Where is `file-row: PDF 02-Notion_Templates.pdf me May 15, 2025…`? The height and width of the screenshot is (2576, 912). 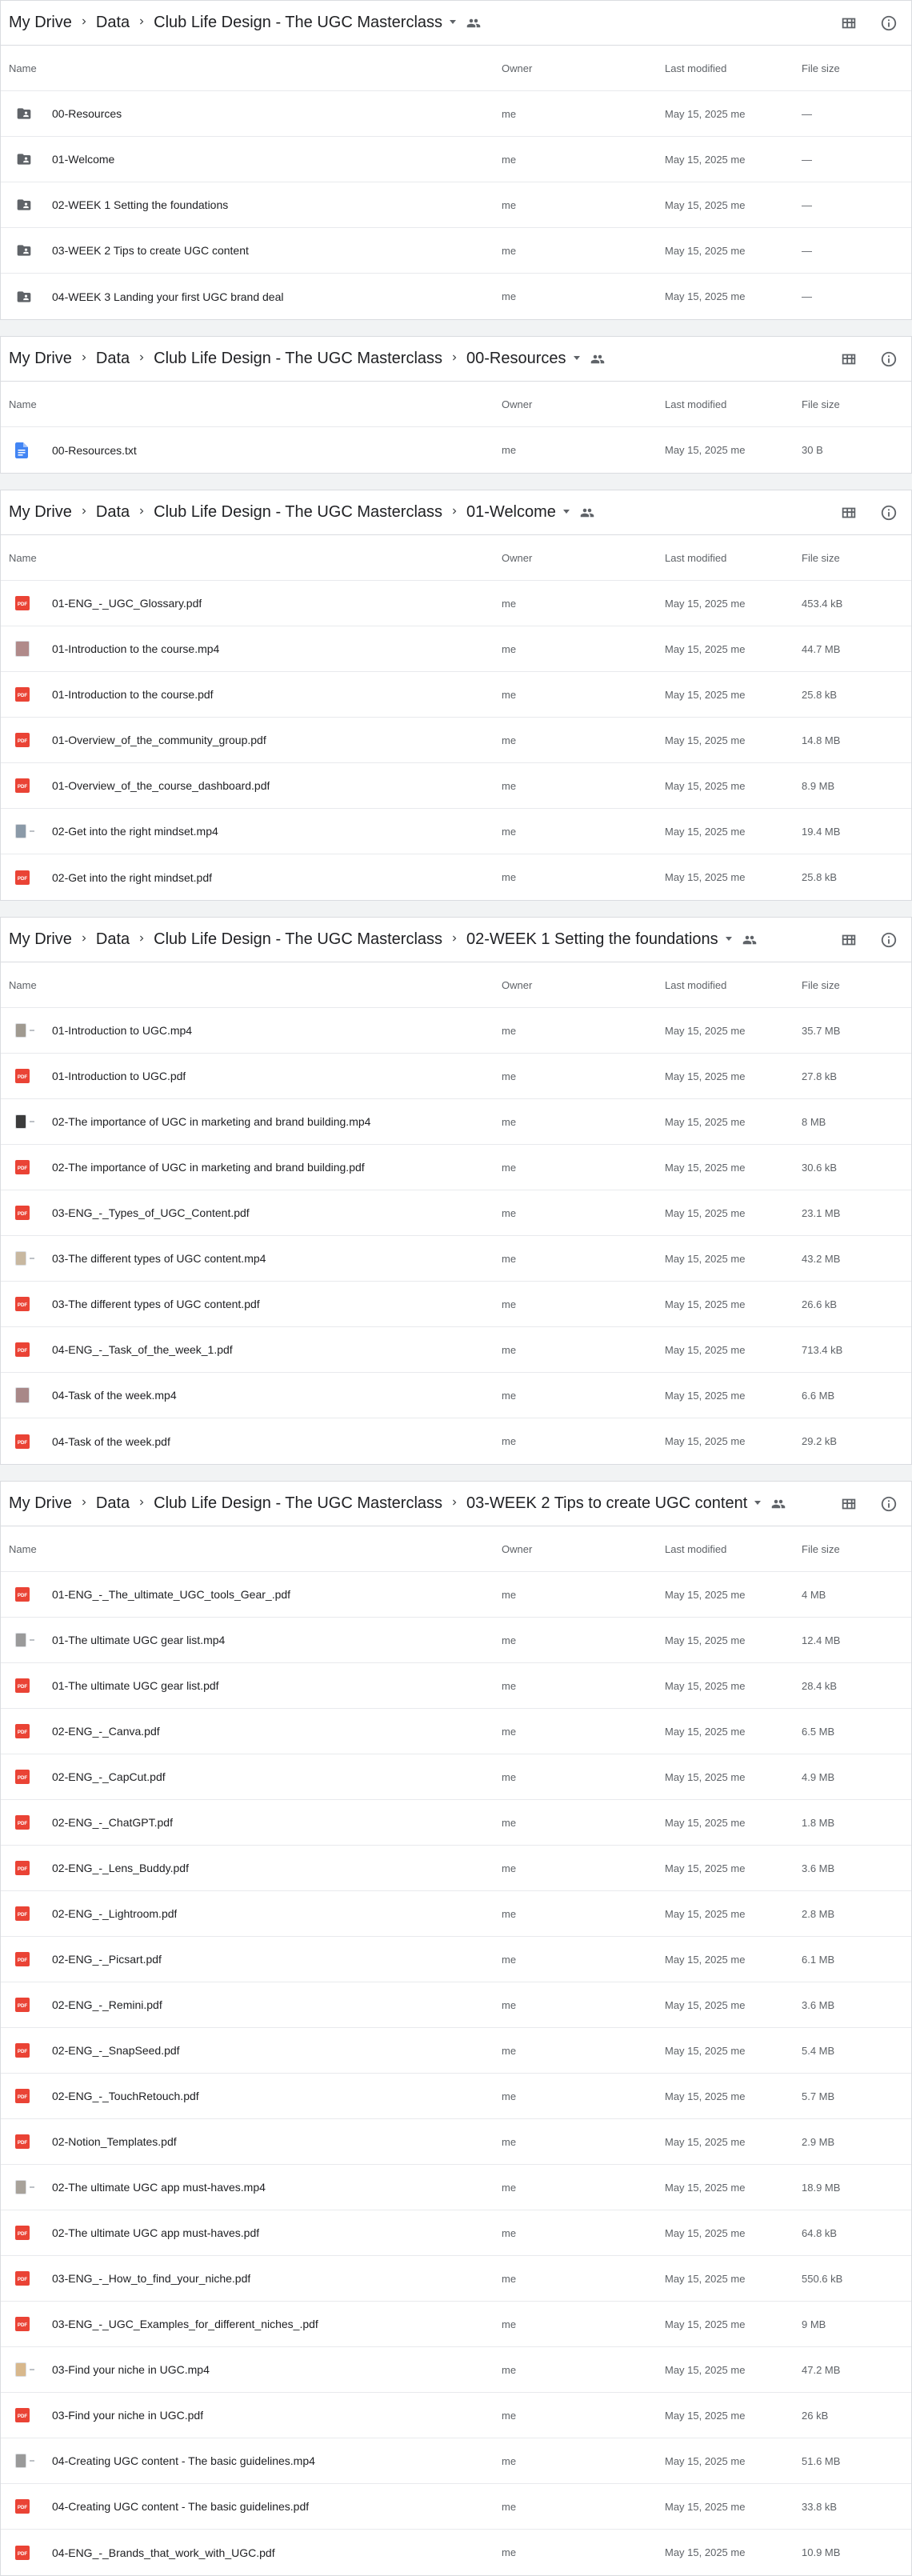 file-row: PDF 02-Notion_Templates.pdf me May 15, 2025… is located at coordinates (456, 2142).